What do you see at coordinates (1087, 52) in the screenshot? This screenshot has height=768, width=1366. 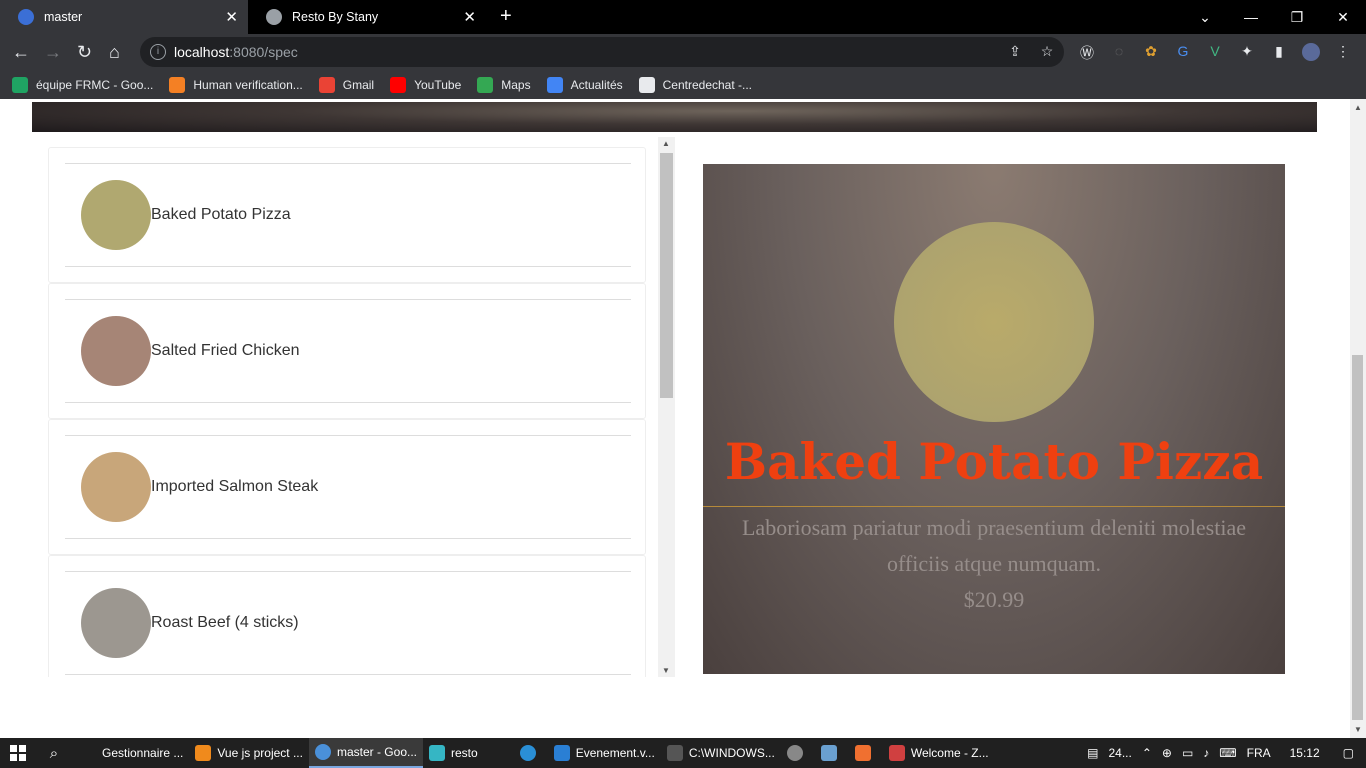 I see `extension-w-icon: Ⓦ` at bounding box center [1087, 52].